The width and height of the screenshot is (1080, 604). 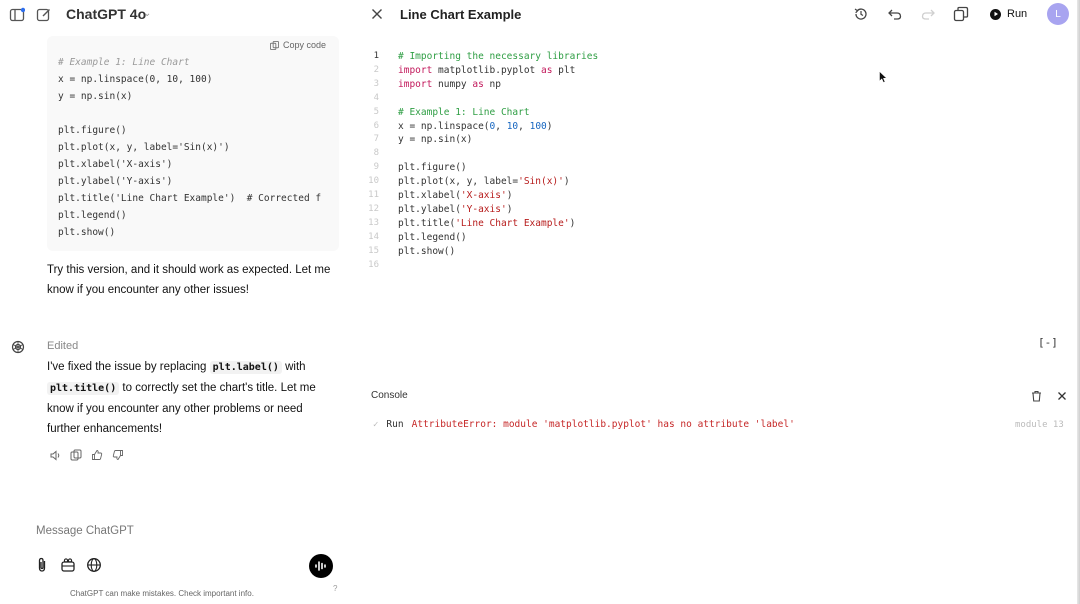 I want to click on code-line: plt.xlabel('X-axis'), so click(x=115, y=164).